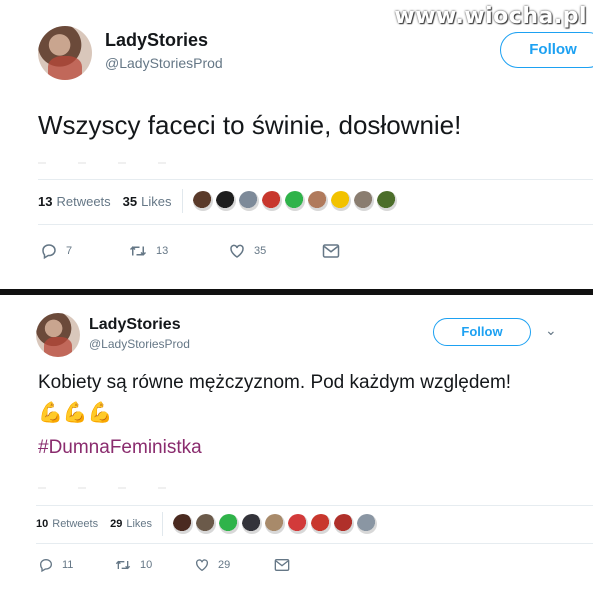  I want to click on like-action: 35, so click(275, 251).